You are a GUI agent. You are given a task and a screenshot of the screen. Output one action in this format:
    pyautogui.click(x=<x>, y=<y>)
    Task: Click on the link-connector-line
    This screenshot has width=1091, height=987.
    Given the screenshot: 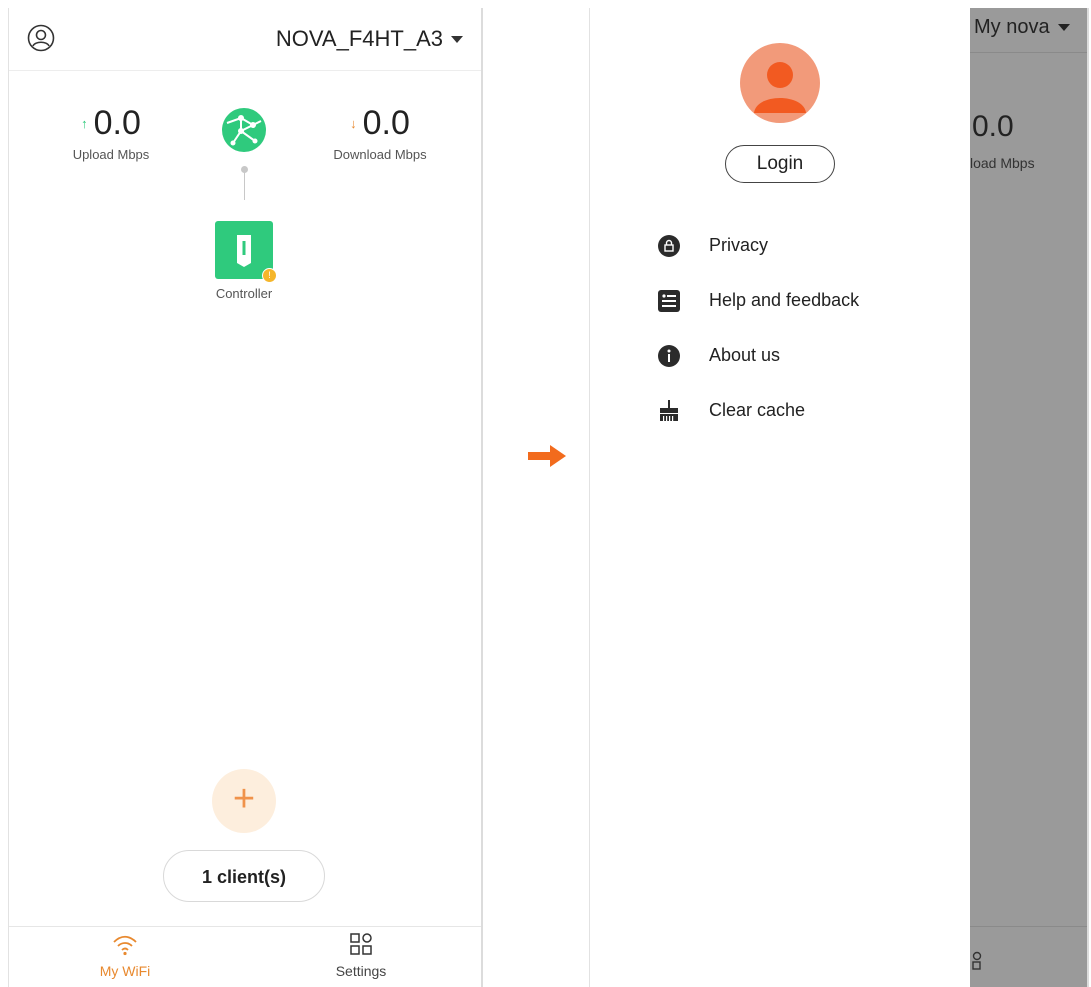 What is the action you would take?
    pyautogui.click(x=244, y=184)
    